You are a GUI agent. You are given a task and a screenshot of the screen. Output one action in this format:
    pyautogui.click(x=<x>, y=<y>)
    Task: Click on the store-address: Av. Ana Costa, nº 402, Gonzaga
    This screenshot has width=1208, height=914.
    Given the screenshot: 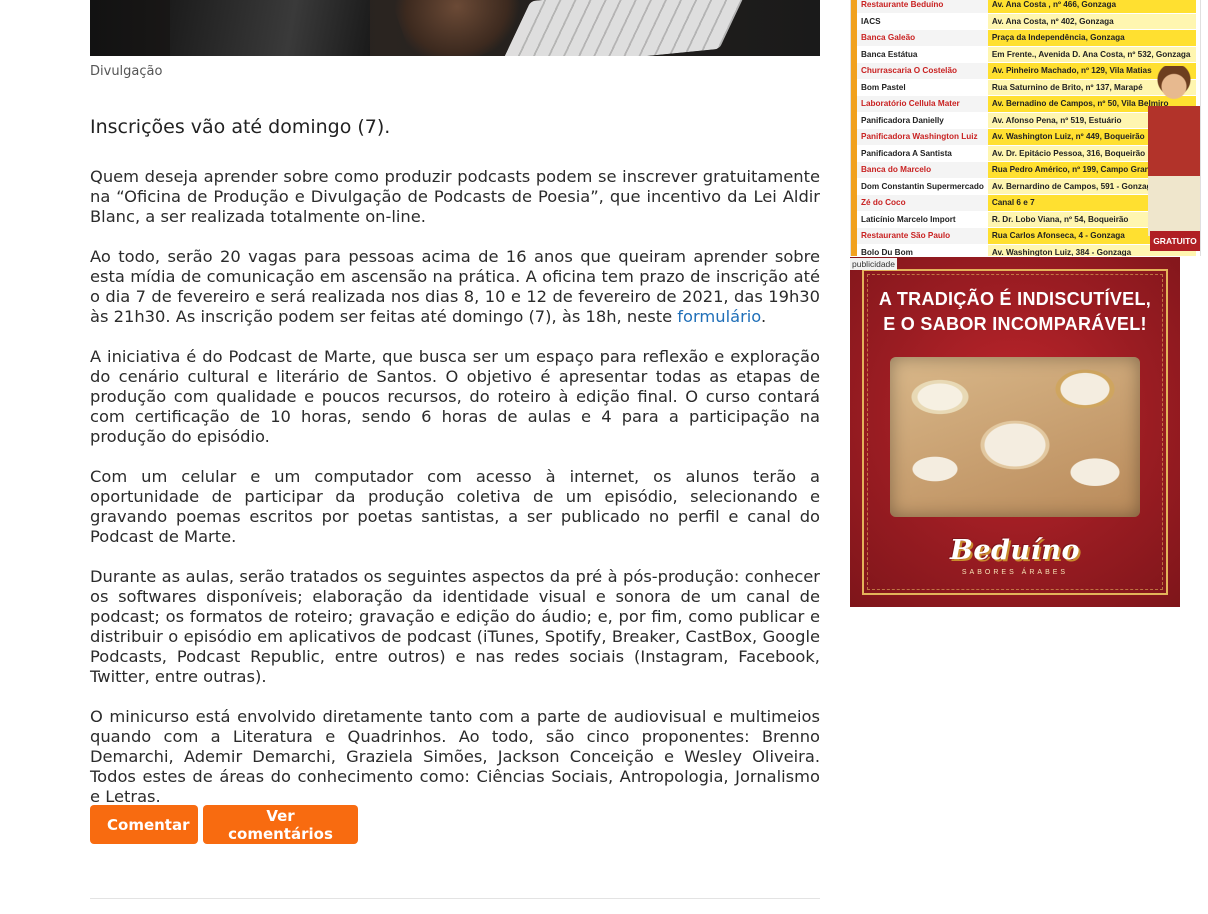 What is the action you would take?
    pyautogui.click(x=1091, y=21)
    